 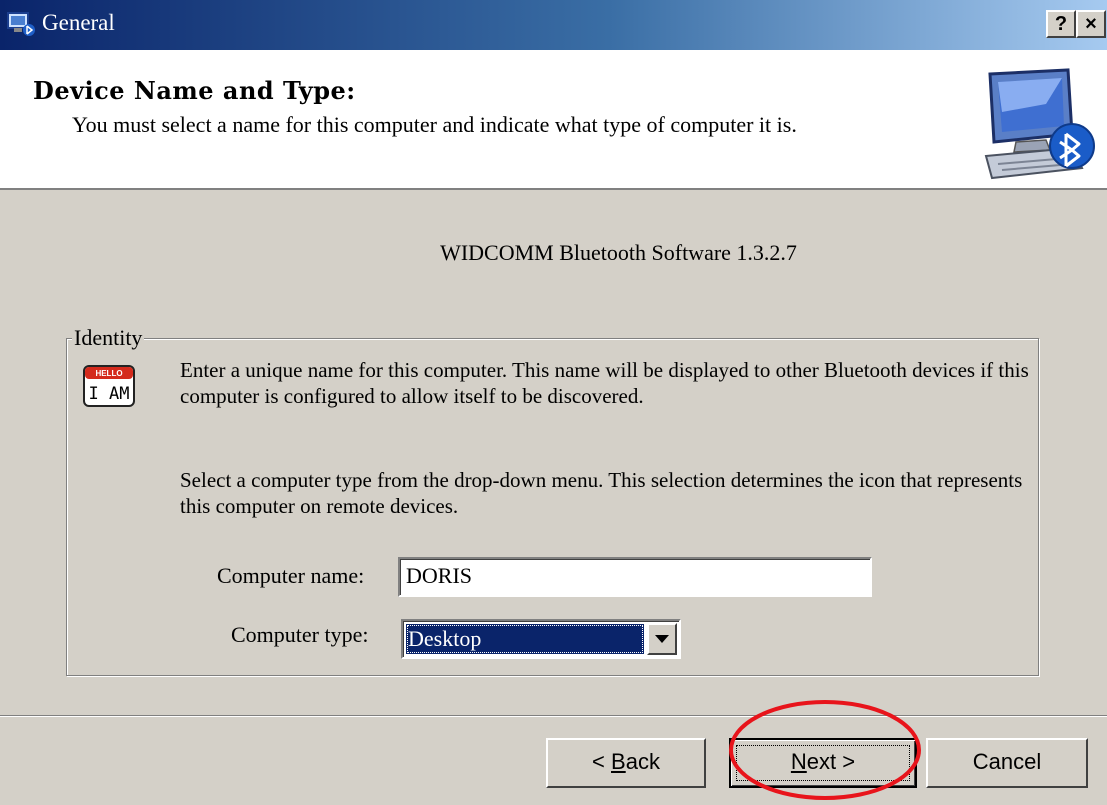 I want to click on dropdown-arrow-icon, so click(x=662, y=639).